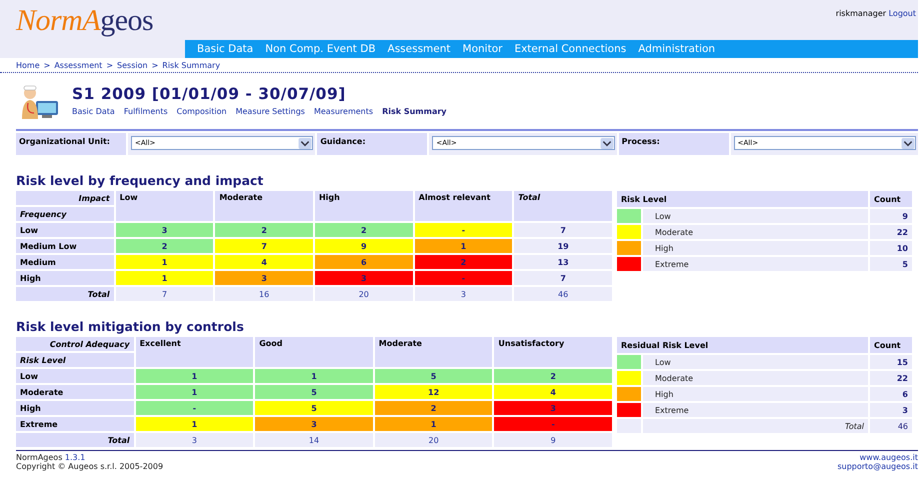 The height and width of the screenshot is (498, 924). I want to click on filter-label: Organizational Unit:, so click(71, 144).